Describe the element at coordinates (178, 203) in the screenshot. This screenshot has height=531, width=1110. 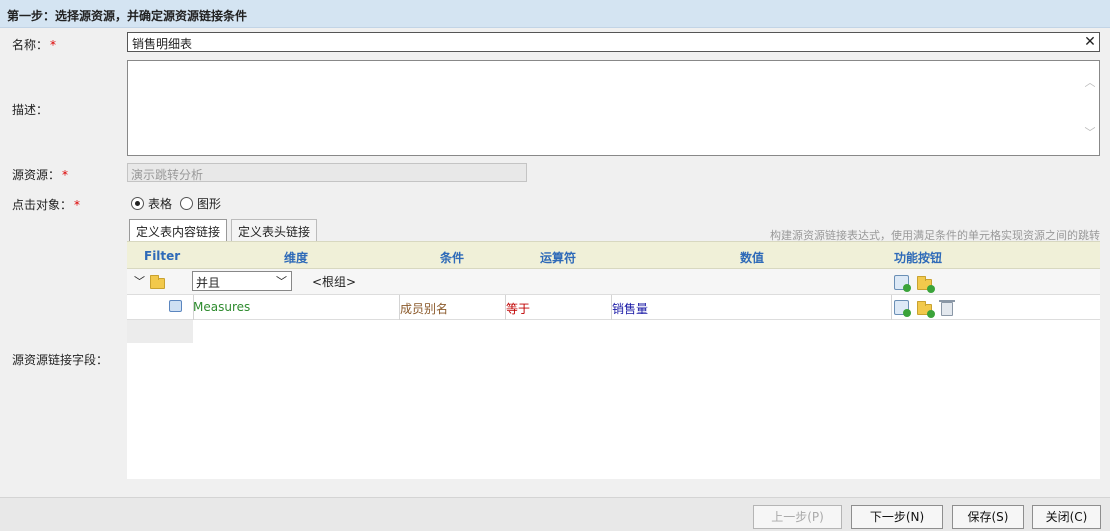
I see `click-target-radio-group: 表格 图形` at that location.